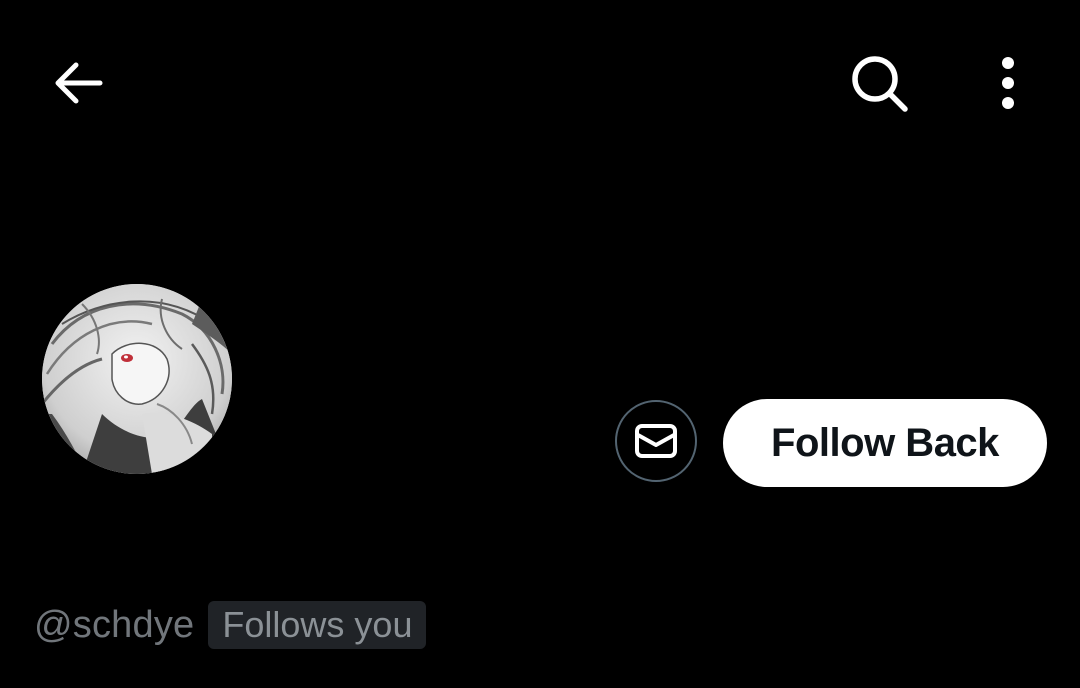 Image resolution: width=1080 pixels, height=688 pixels. I want to click on follow-back-button: Follow Back, so click(885, 443).